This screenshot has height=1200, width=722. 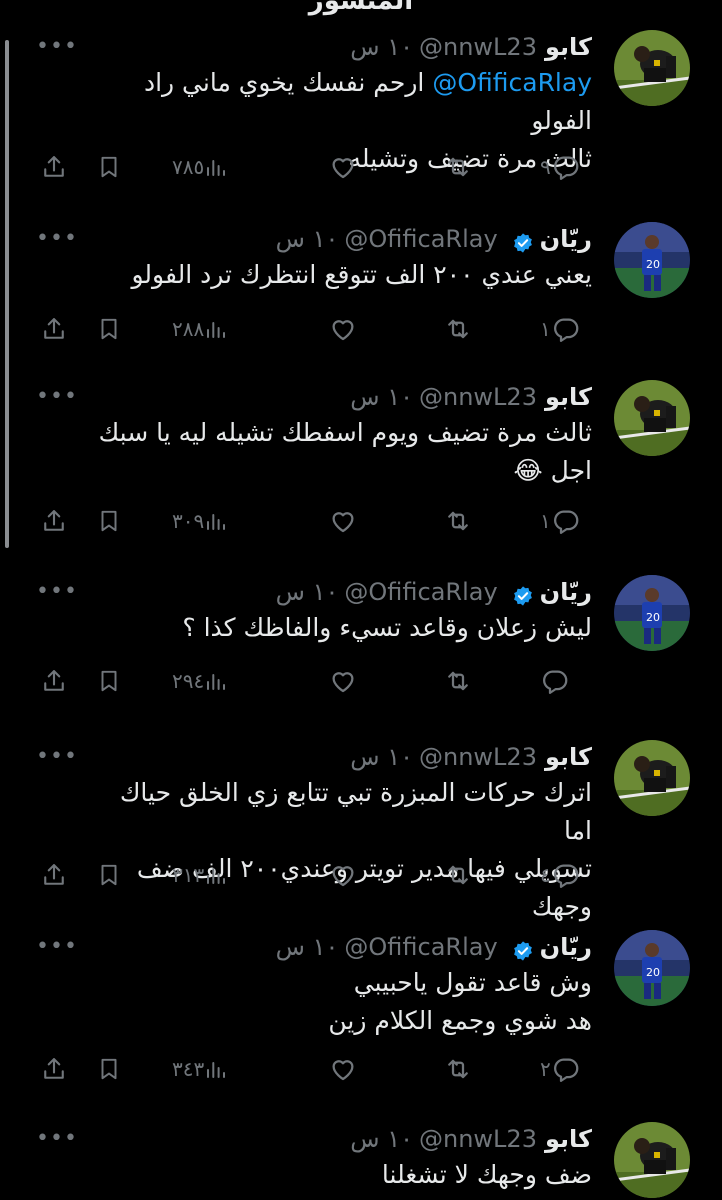 What do you see at coordinates (361, 8) in the screenshot?
I see `page-title: المنشور` at bounding box center [361, 8].